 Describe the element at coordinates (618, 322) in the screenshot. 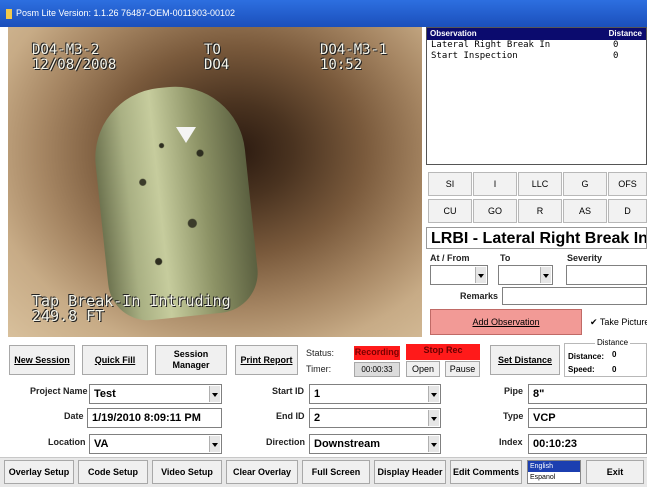

I see `take-picture-checkbox: ✔ Take Picture` at that location.